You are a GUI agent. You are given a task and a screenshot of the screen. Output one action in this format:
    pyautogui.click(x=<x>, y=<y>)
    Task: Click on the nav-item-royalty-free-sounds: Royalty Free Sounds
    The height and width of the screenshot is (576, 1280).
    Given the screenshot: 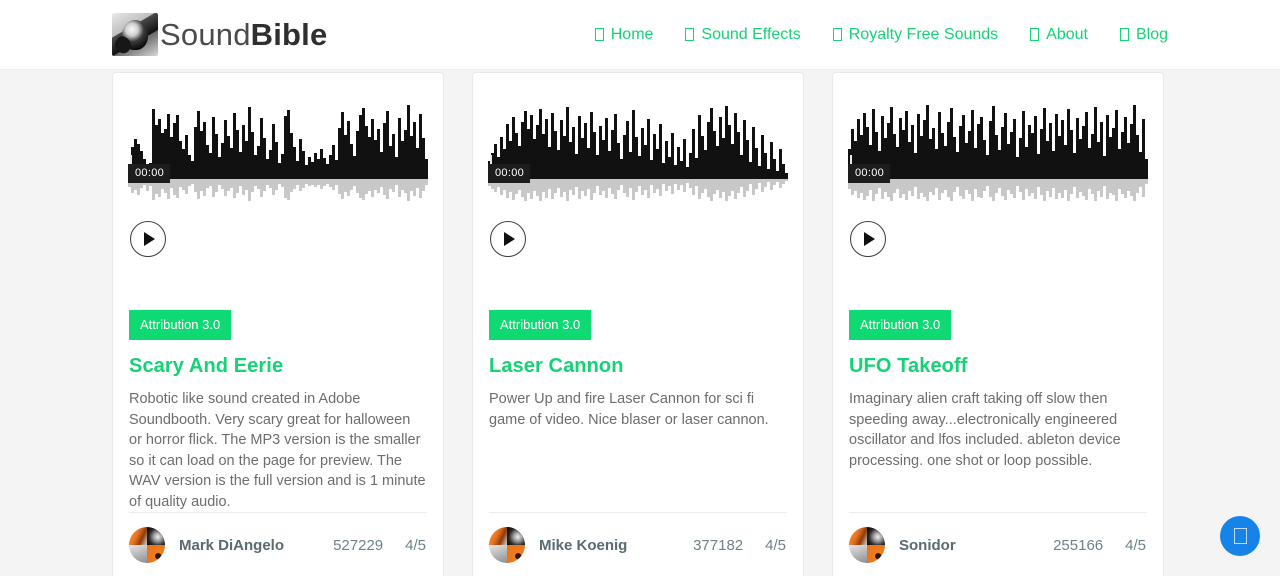 What is the action you would take?
    pyautogui.click(x=915, y=34)
    